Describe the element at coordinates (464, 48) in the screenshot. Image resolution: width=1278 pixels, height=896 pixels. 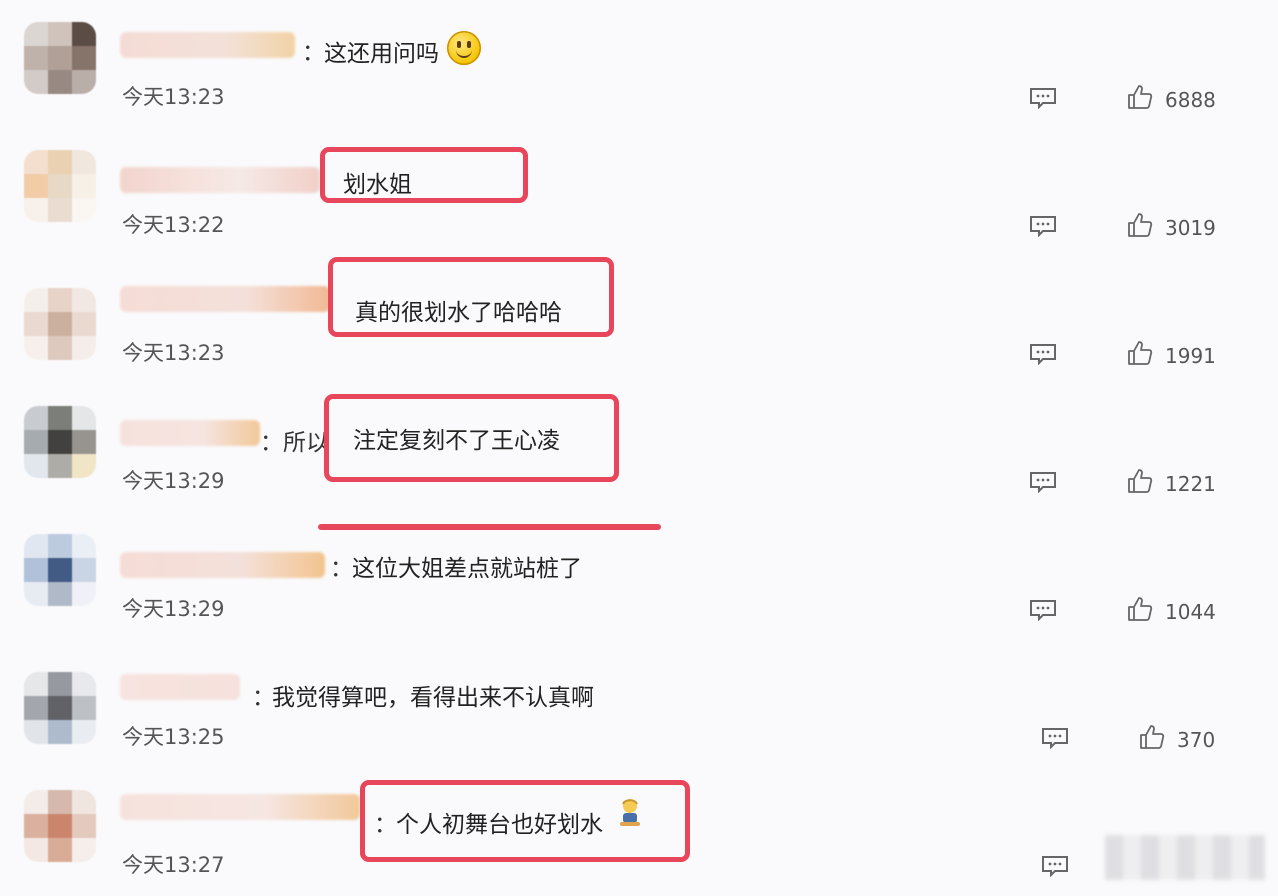
I see `smiley-icon` at that location.